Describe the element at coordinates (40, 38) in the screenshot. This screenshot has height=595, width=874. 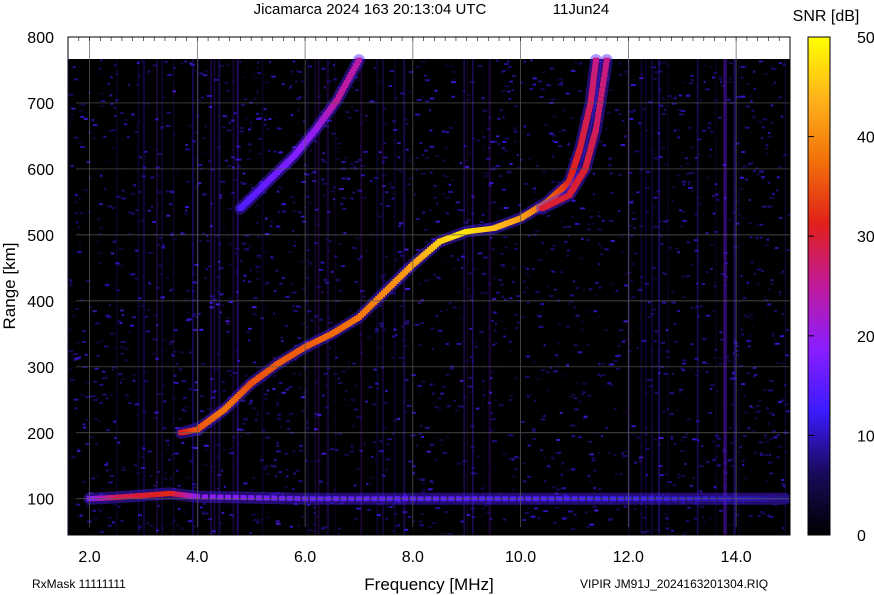
I see `y-tick-label: 800` at that location.